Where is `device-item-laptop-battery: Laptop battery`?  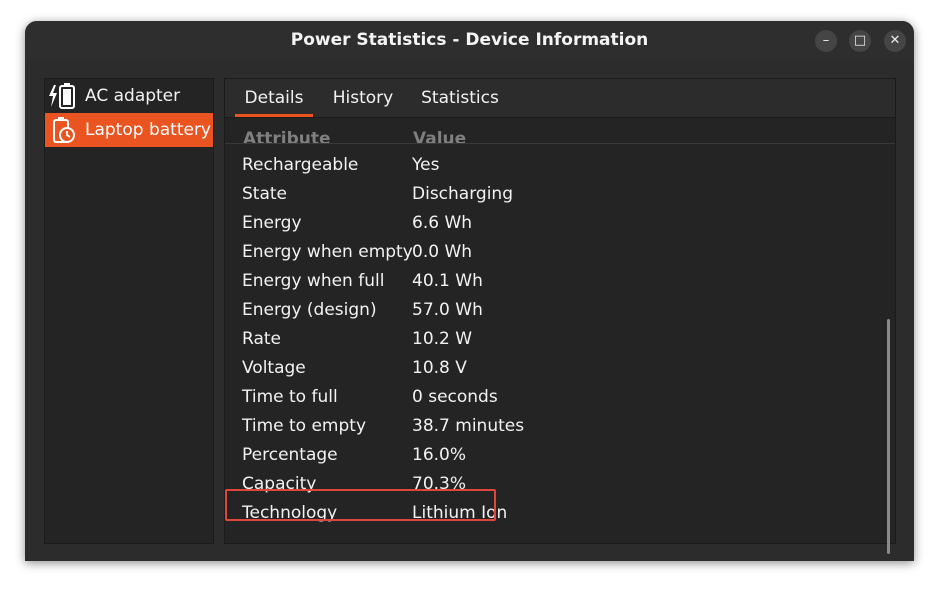 device-item-laptop-battery: Laptop battery is located at coordinates (129, 130).